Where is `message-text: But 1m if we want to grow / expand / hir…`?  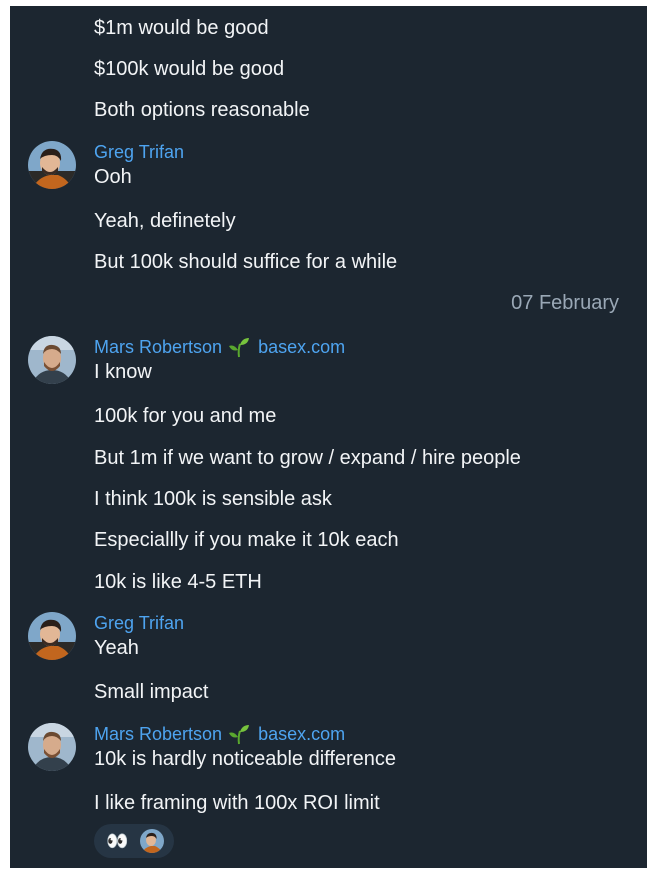 message-text: But 1m if we want to grow / expand / hir… is located at coordinates (307, 458).